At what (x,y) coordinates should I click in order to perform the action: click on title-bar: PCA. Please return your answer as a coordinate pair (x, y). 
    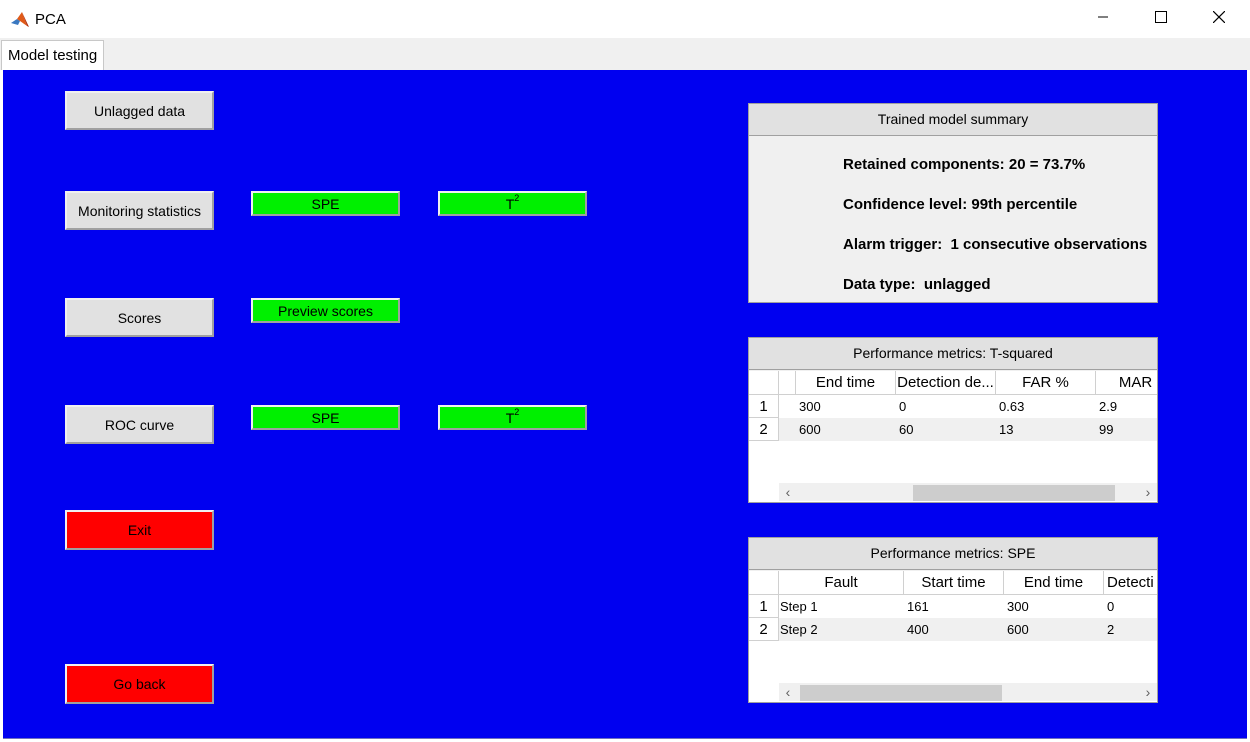
    Looking at the image, I should click on (625, 19).